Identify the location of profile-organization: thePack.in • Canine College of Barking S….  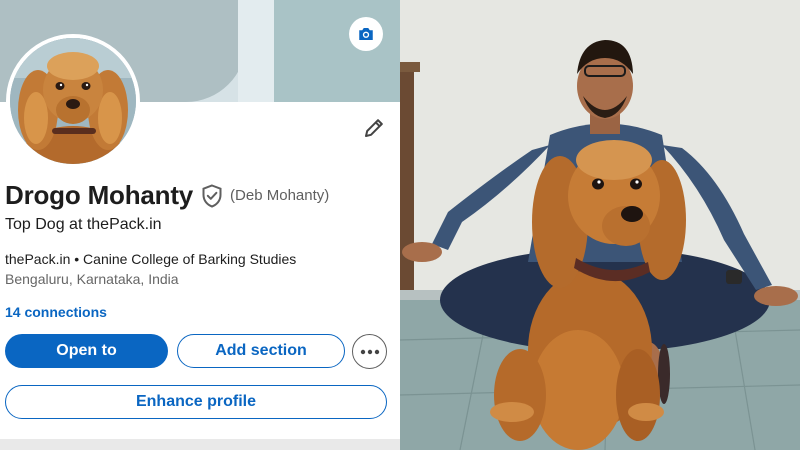
(150, 259).